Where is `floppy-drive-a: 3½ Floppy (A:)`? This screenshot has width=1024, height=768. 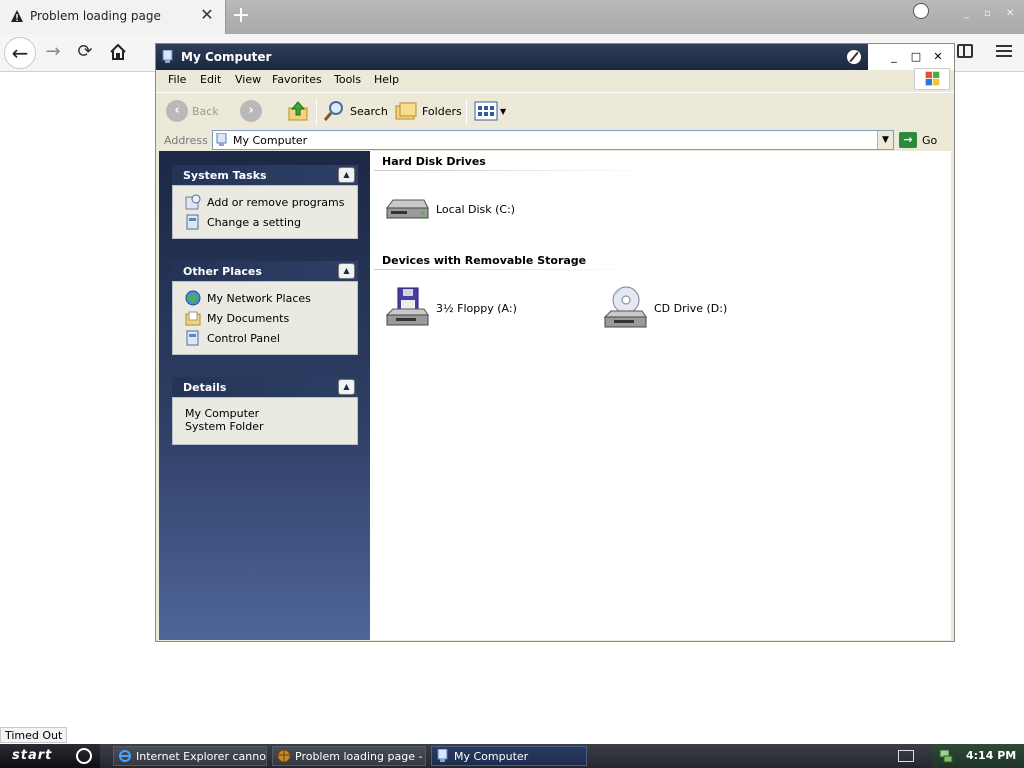
floppy-drive-a: 3½ Floppy (A:) is located at coordinates (450, 308).